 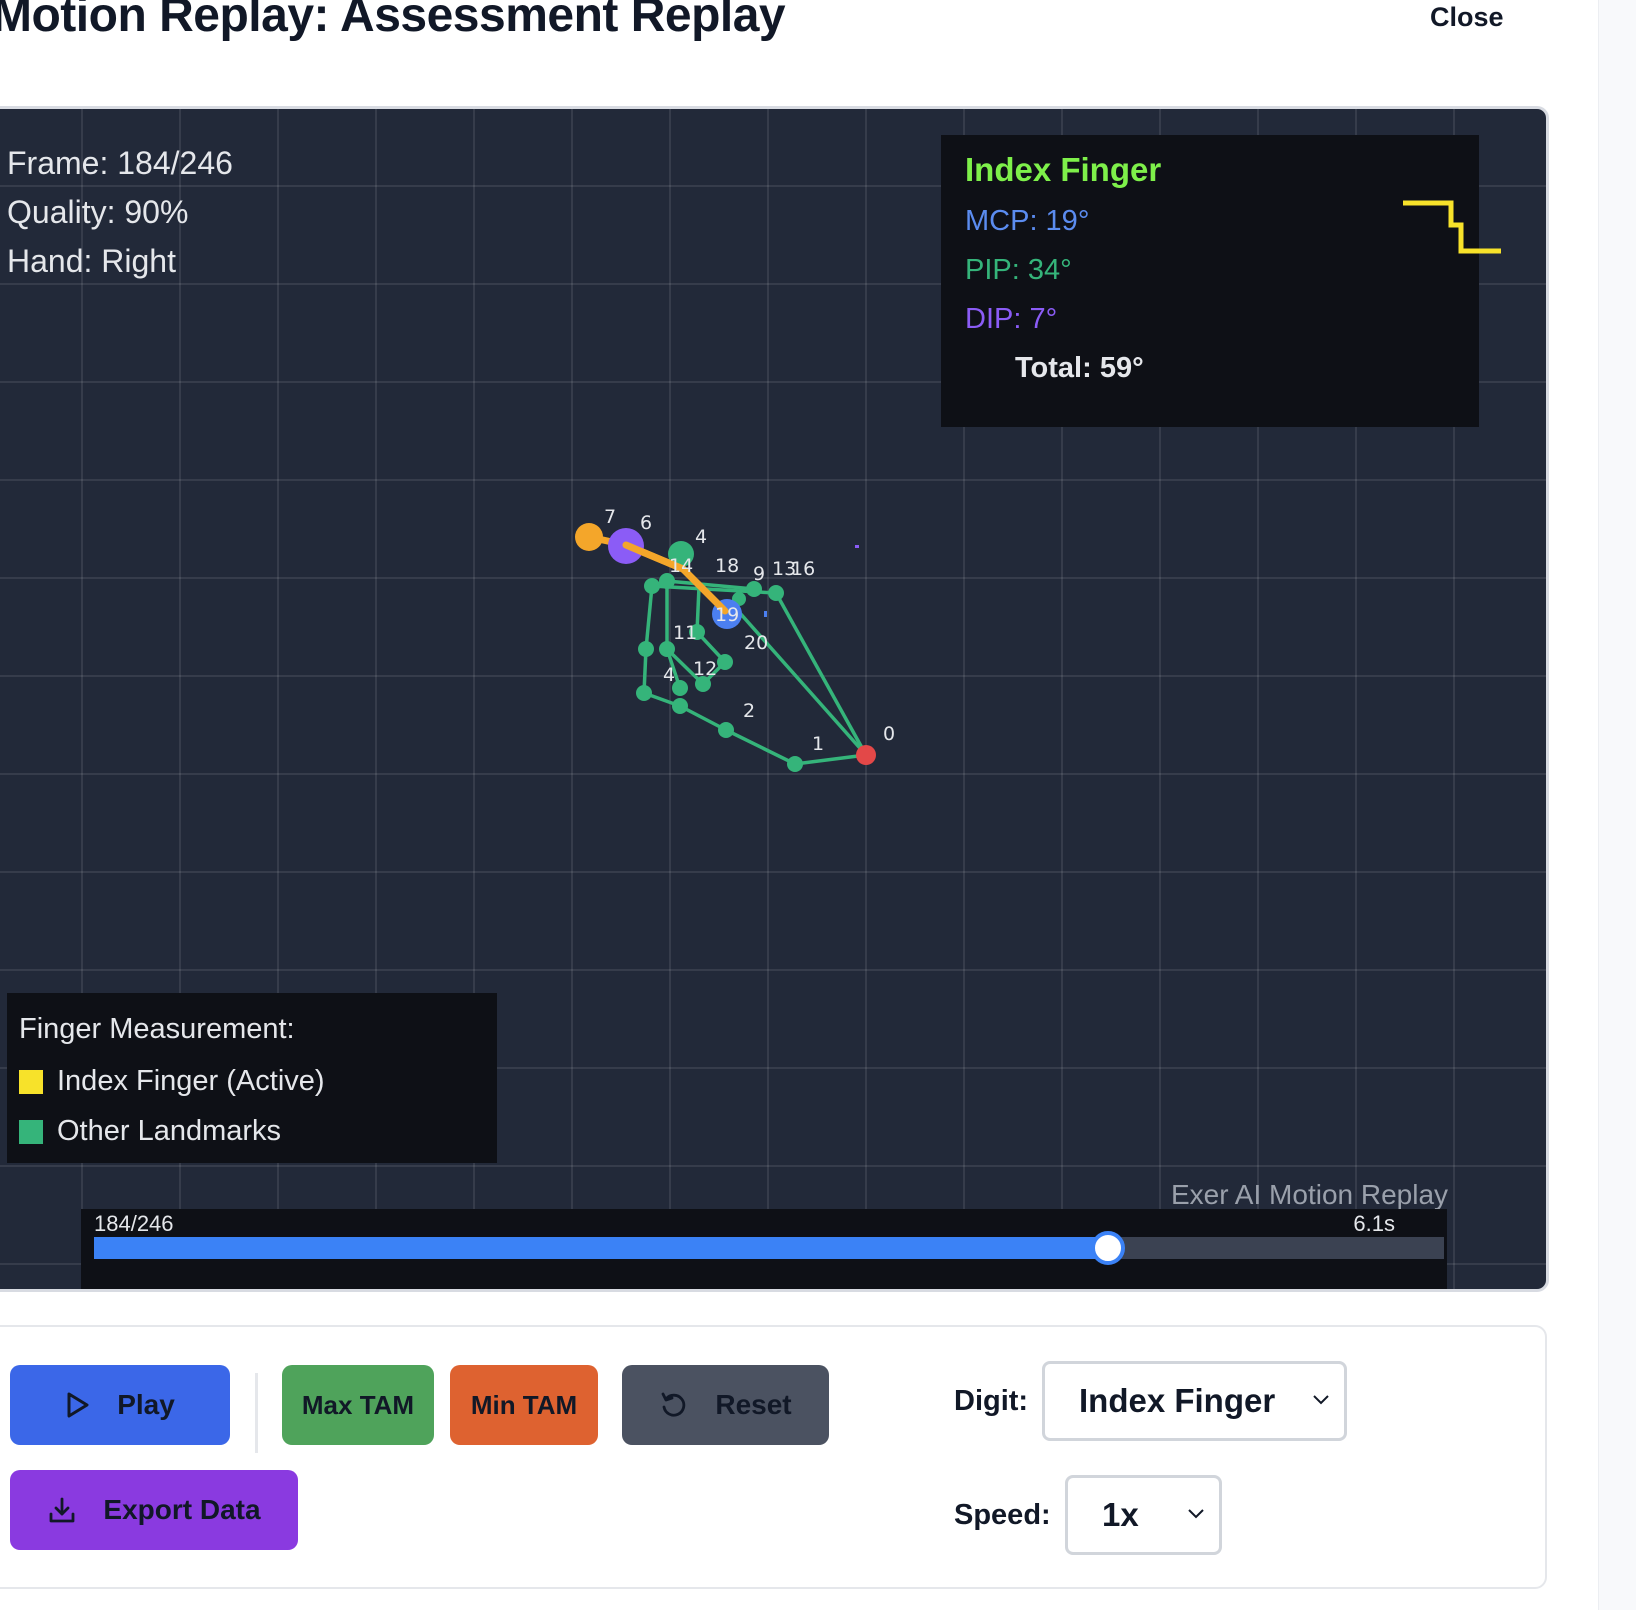 I want to click on timeline-progress, so click(x=599, y=1248).